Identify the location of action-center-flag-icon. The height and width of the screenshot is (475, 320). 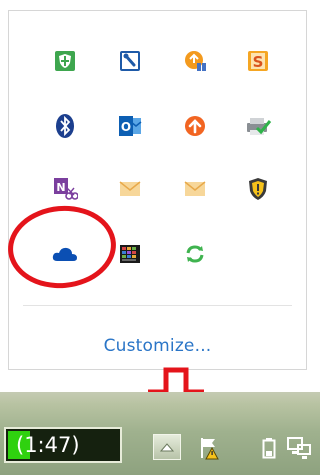
(210, 448).